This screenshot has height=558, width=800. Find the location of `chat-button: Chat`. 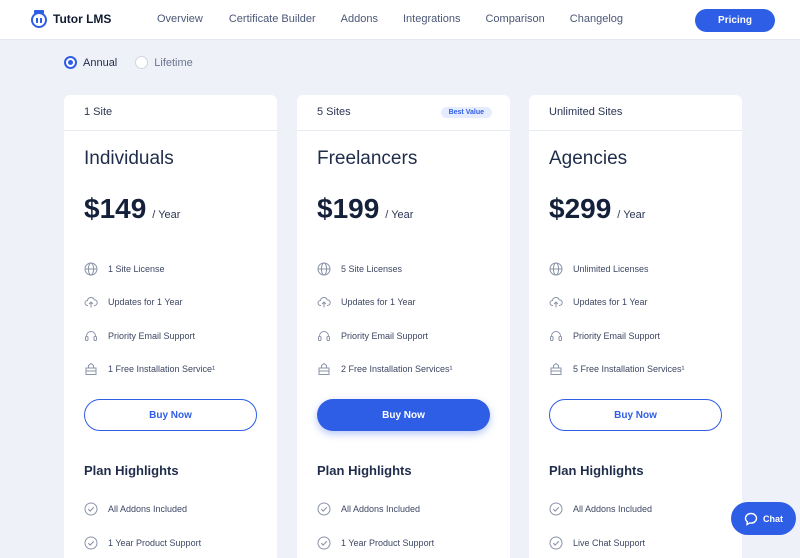

chat-button: Chat is located at coordinates (763, 518).